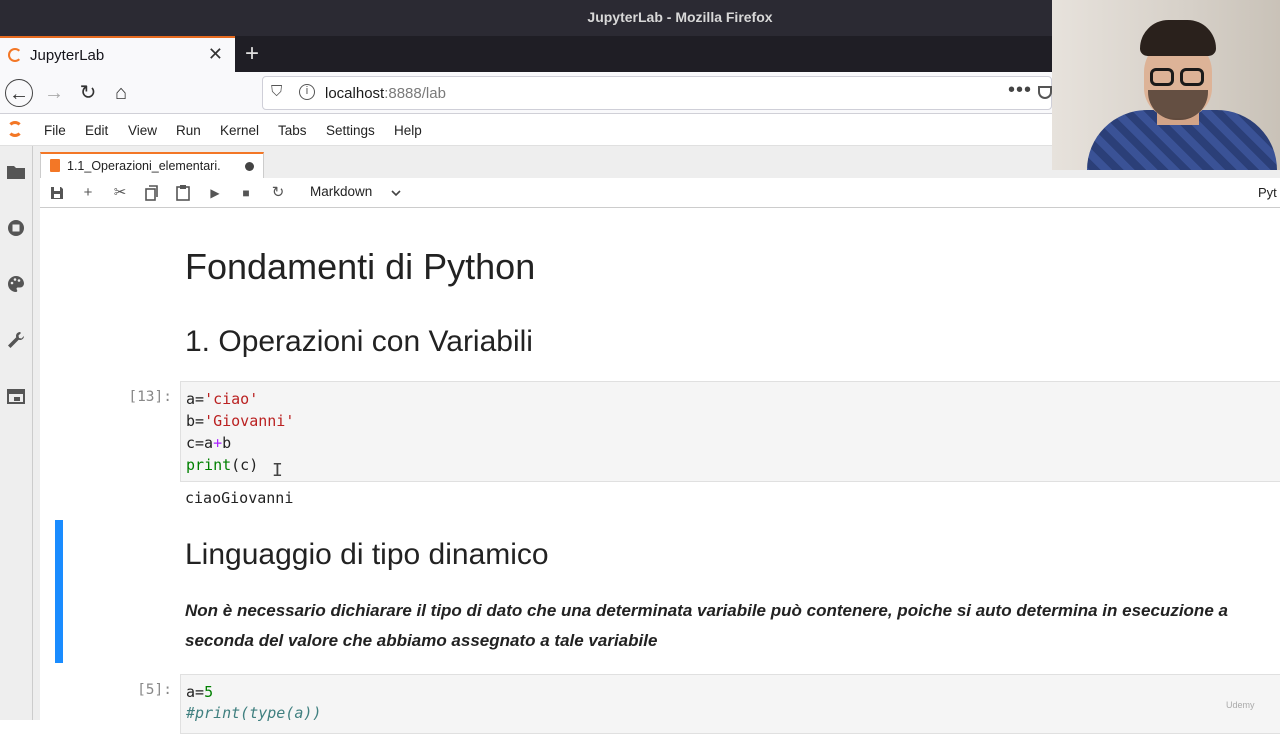 The width and height of the screenshot is (1280, 734). Describe the element at coordinates (278, 193) in the screenshot. I see `restart-icon: ↻` at that location.